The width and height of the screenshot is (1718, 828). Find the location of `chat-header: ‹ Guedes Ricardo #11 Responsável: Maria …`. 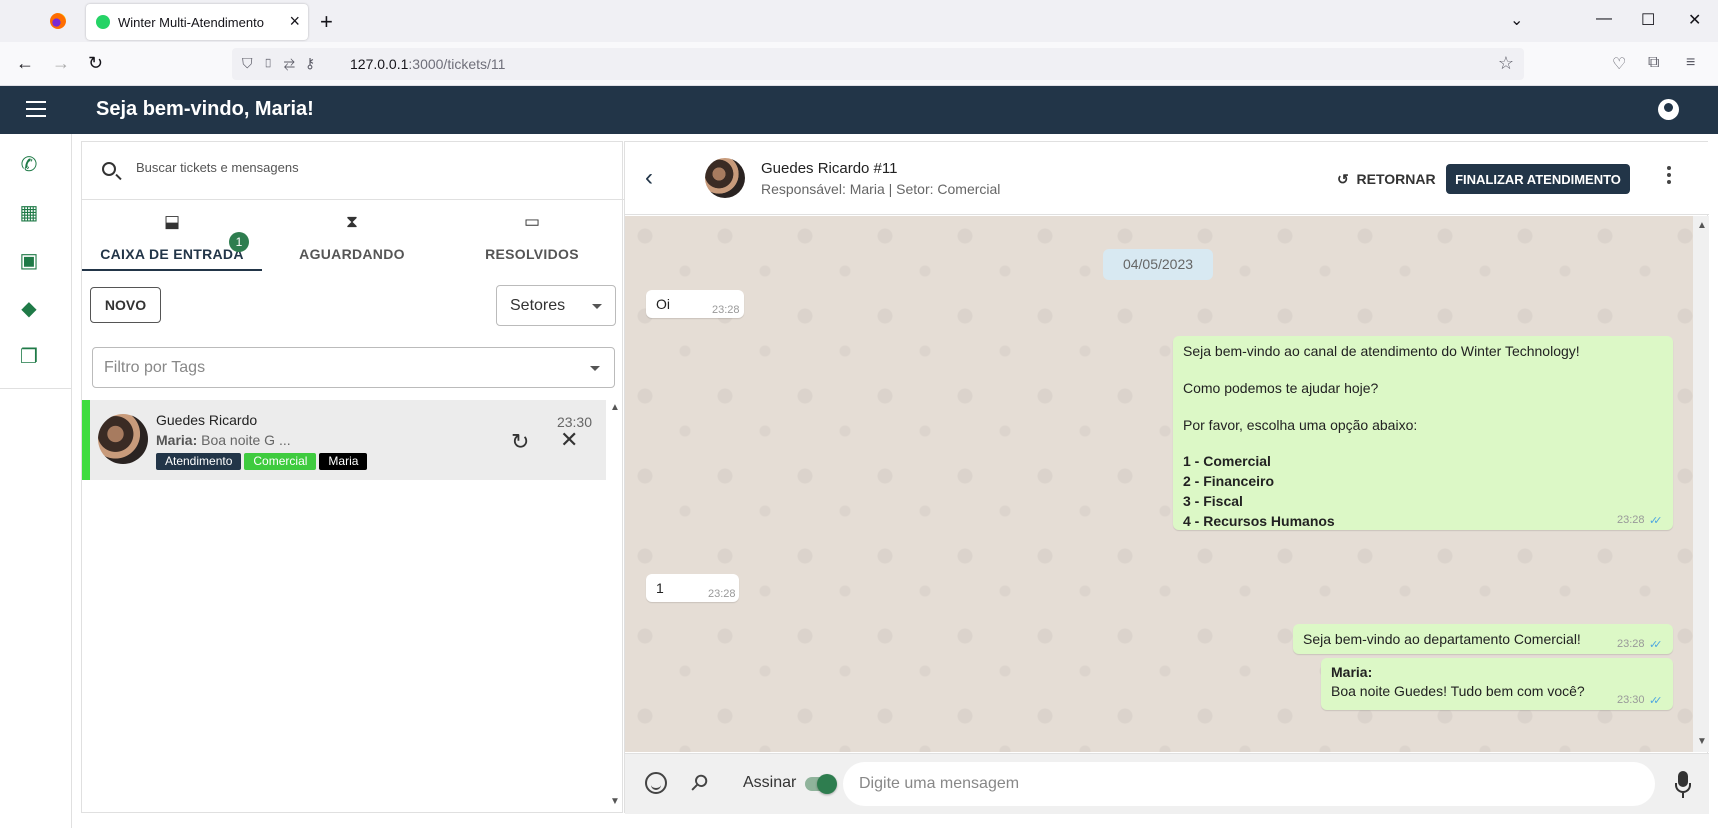

chat-header: ‹ Guedes Ricardo #11 Responsável: Maria … is located at coordinates (1167, 178).